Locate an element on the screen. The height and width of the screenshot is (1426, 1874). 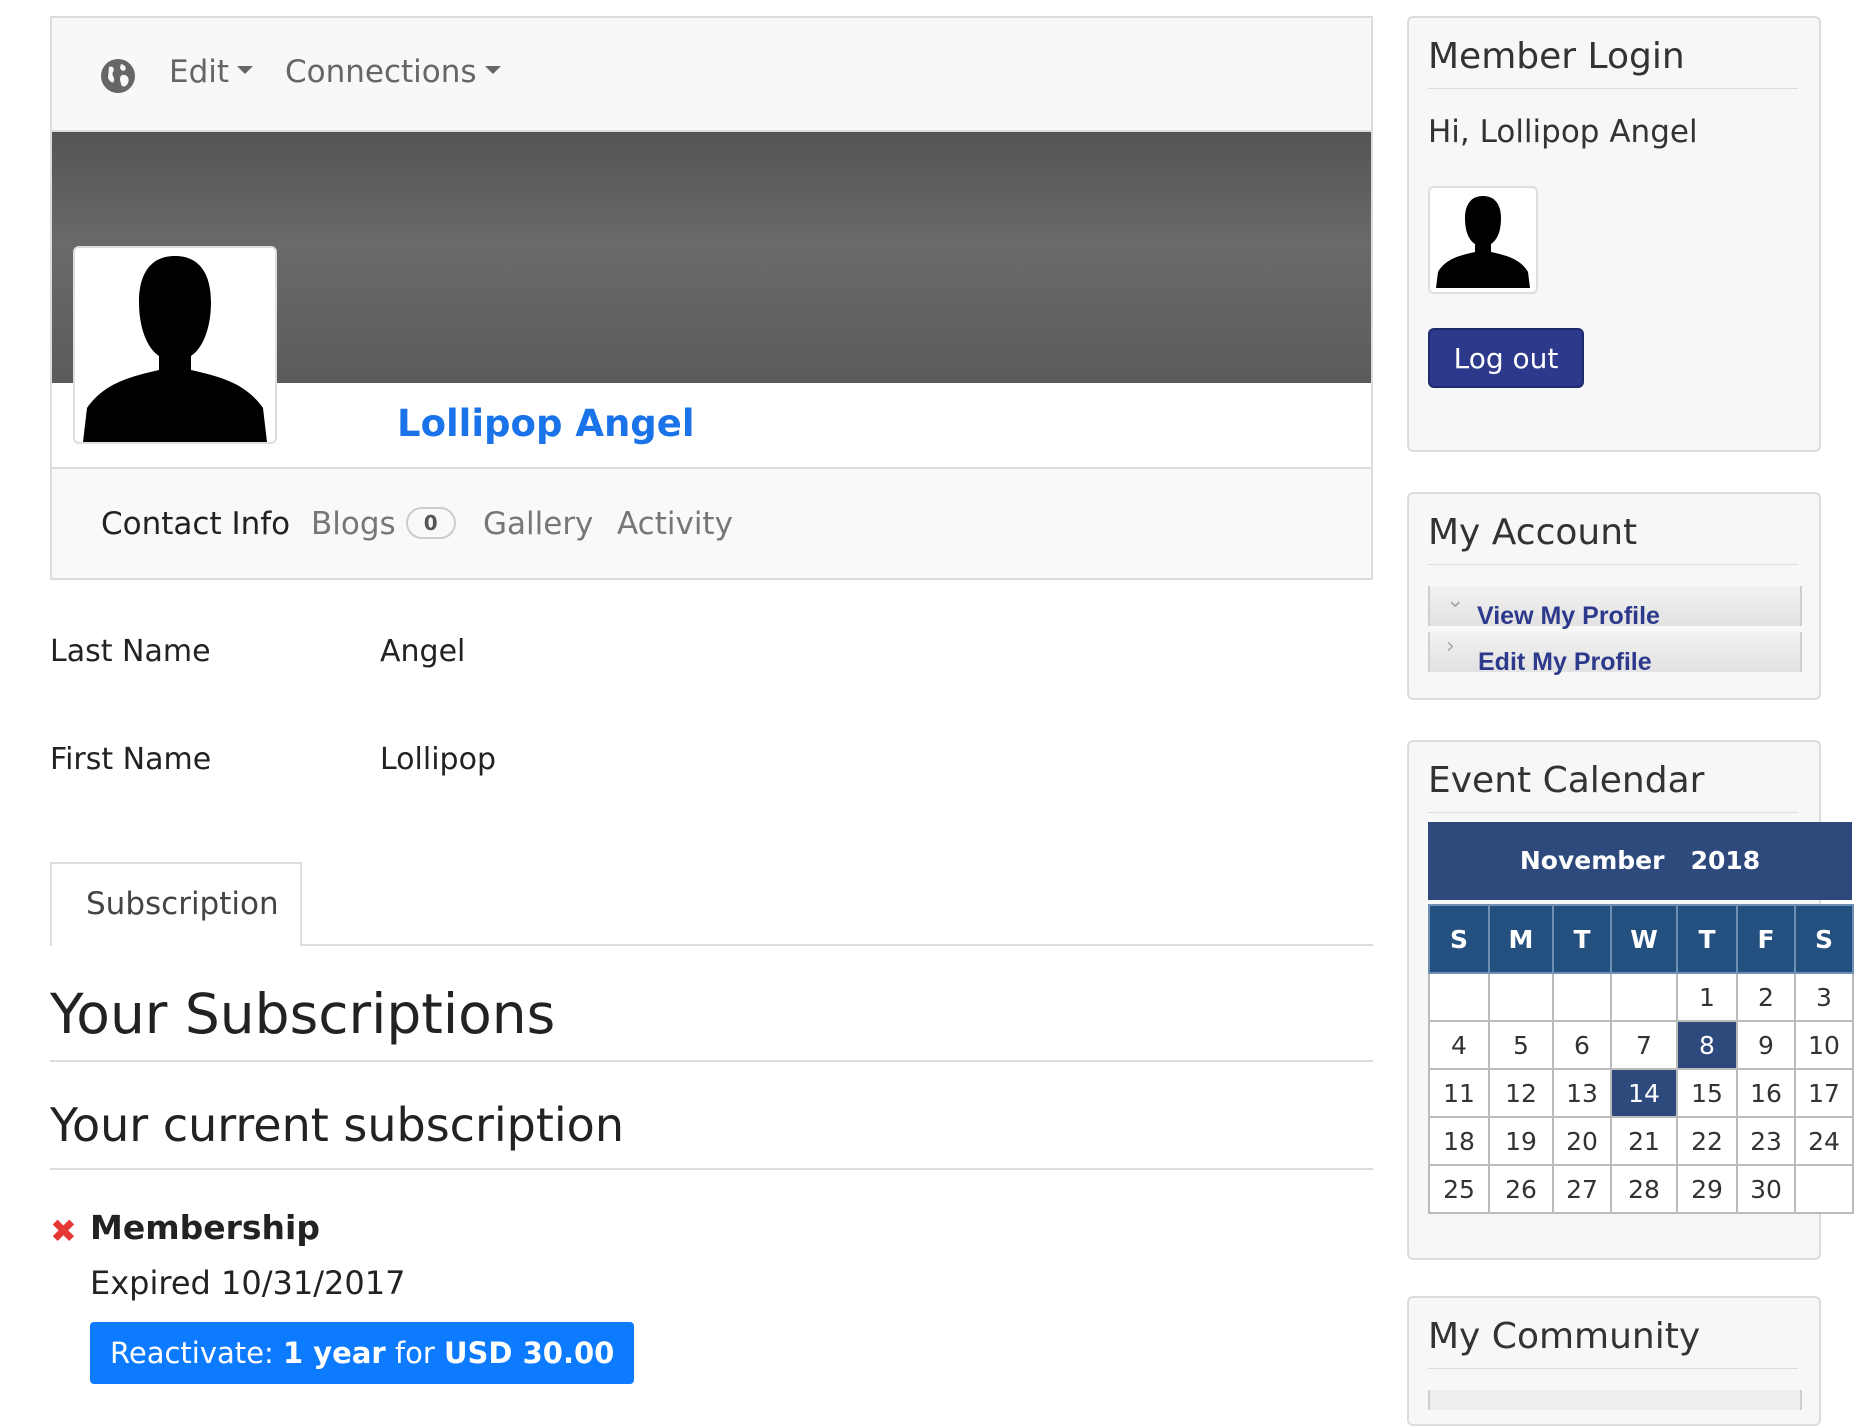
calendar-year: 2018 is located at coordinates (1725, 860).